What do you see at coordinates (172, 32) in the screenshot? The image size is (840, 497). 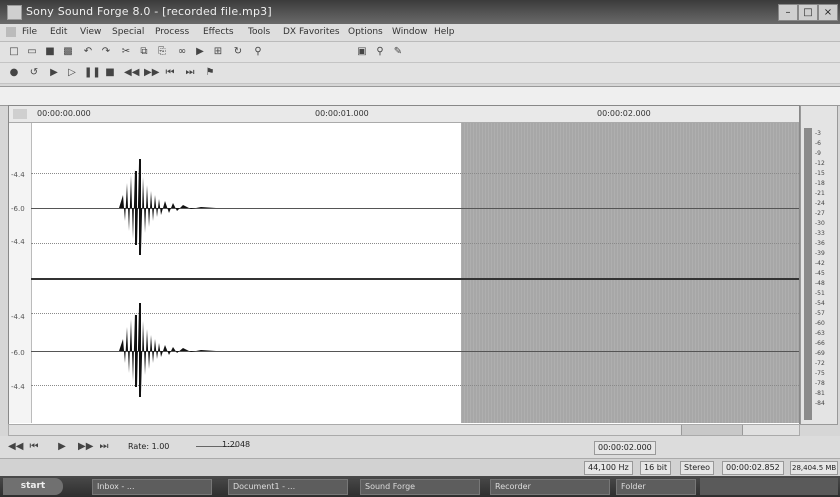 I see `menu-process: Process` at bounding box center [172, 32].